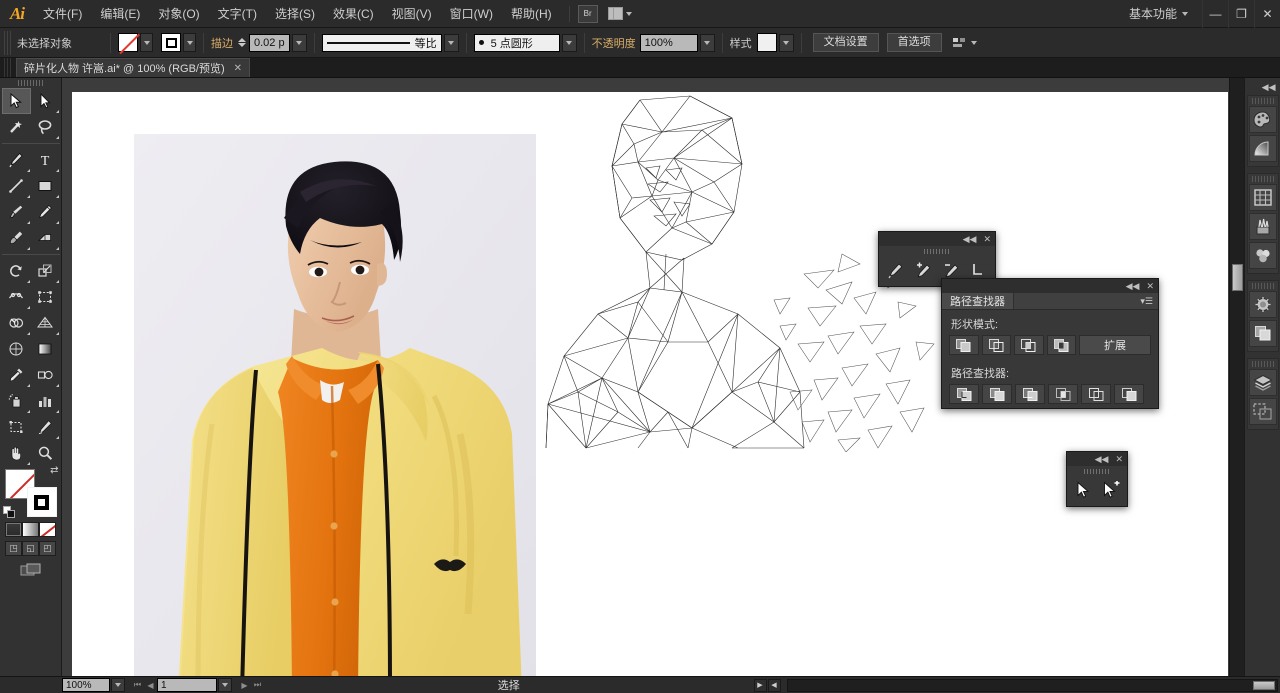 This screenshot has width=1280, height=693. What do you see at coordinates (619, 13) in the screenshot?
I see `arrange-documents-button` at bounding box center [619, 13].